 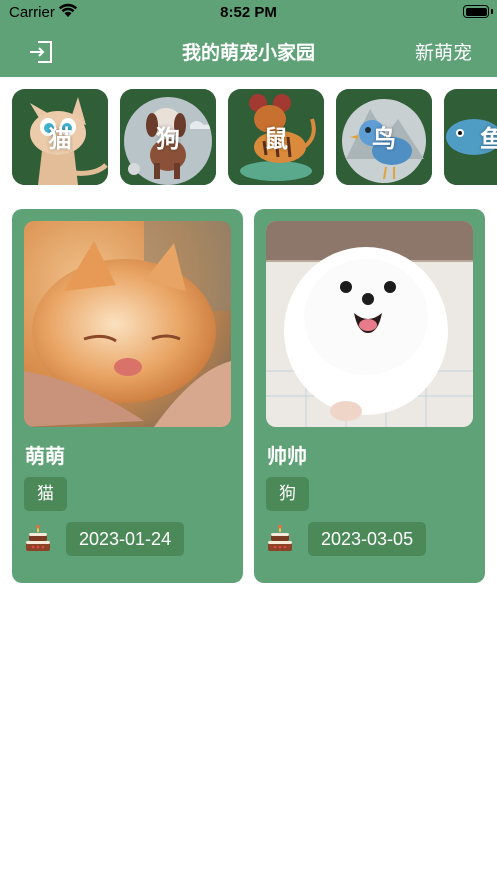 I want to click on birthday-date: 2023-03-05, so click(x=367, y=539).